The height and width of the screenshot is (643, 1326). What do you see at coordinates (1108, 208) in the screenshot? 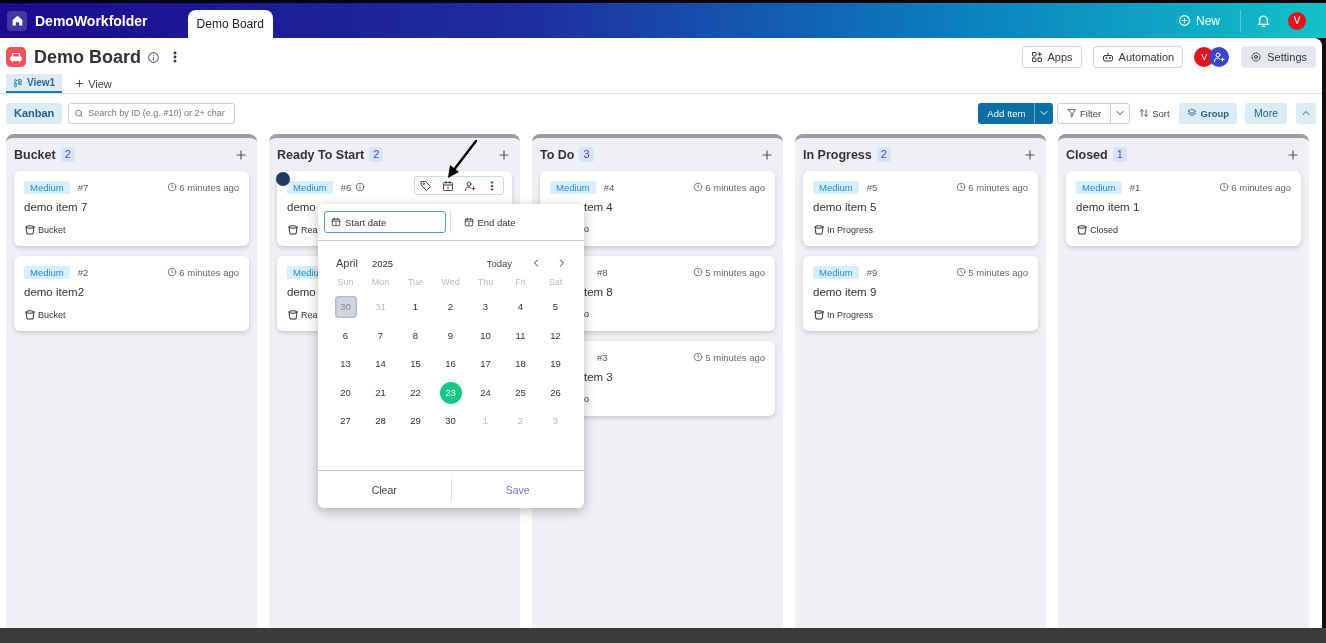
I see `item-title: demo item 1` at bounding box center [1108, 208].